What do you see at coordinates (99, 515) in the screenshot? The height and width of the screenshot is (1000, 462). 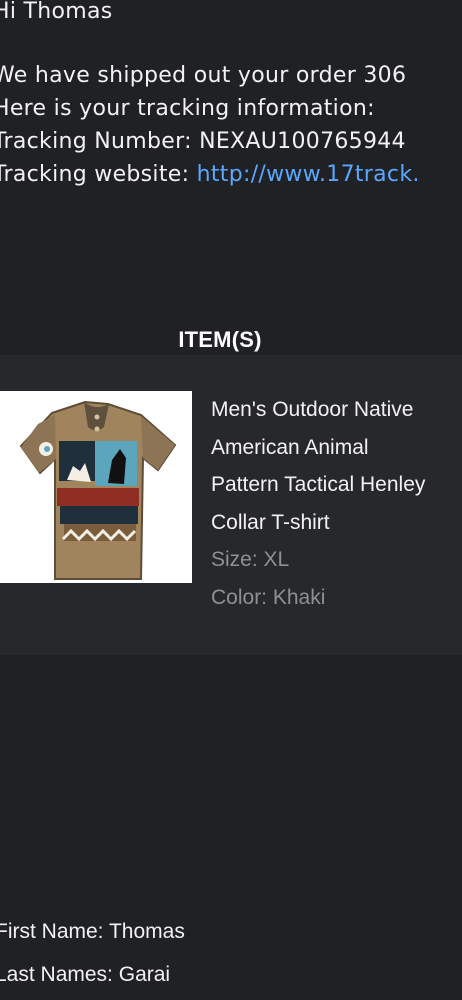 I see `pattern-band-dark` at bounding box center [99, 515].